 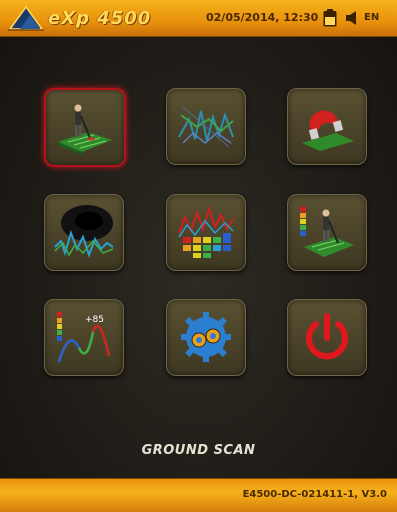 I want to click on speaker-icon, so click(x=352, y=18).